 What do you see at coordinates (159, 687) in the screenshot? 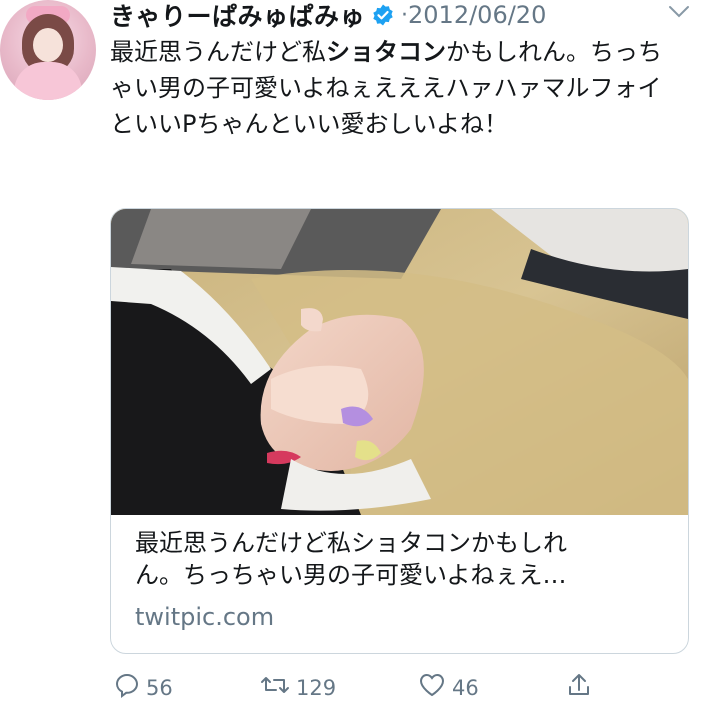
I see `reply-count: 56` at bounding box center [159, 687].